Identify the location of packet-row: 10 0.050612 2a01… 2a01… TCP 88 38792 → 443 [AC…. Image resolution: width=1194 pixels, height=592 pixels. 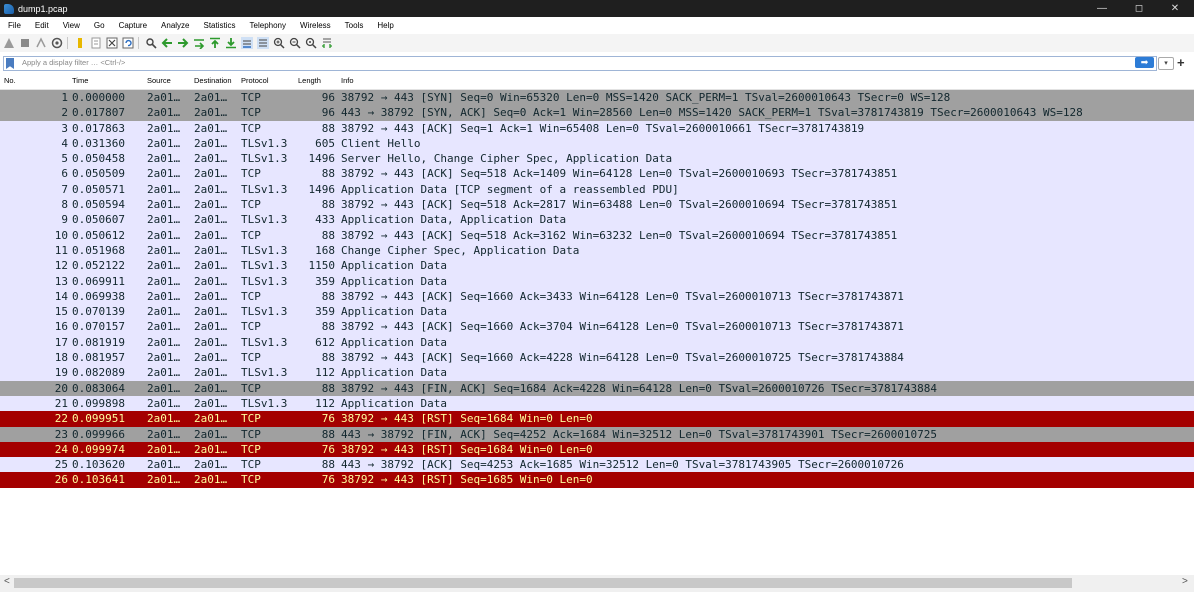
(597, 235).